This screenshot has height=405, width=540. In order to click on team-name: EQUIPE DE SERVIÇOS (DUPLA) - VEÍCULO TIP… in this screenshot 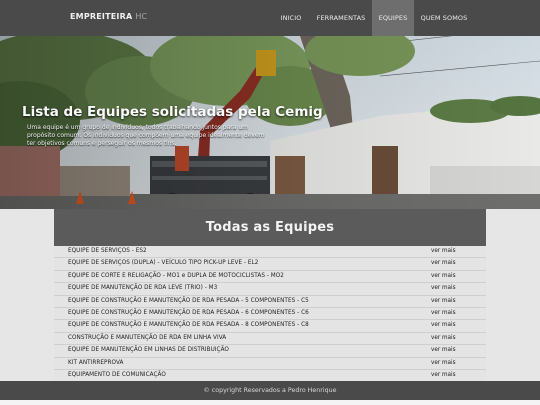, I will do `click(163, 263)`.